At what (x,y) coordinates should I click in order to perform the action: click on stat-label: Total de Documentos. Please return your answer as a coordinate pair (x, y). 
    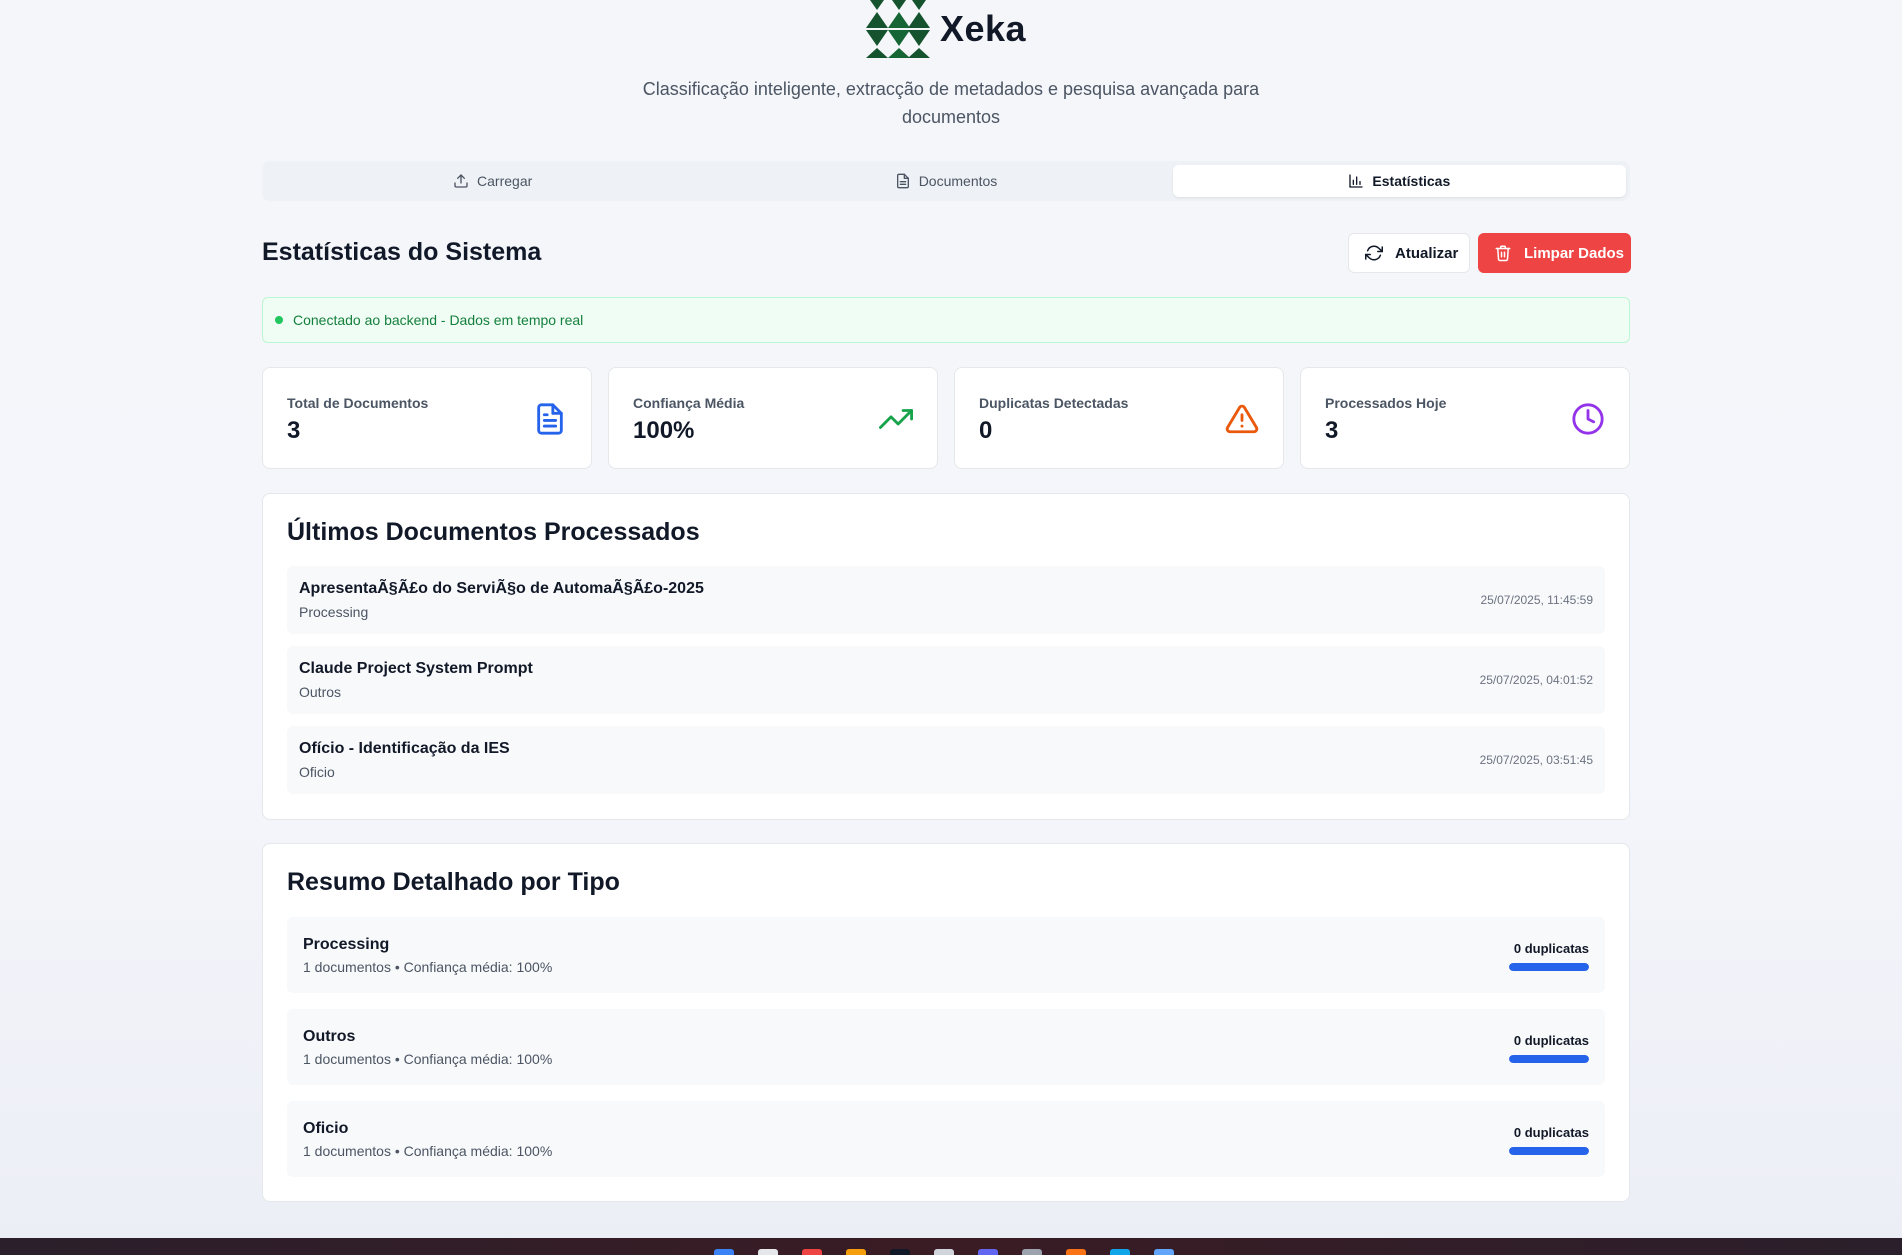
    Looking at the image, I should click on (358, 403).